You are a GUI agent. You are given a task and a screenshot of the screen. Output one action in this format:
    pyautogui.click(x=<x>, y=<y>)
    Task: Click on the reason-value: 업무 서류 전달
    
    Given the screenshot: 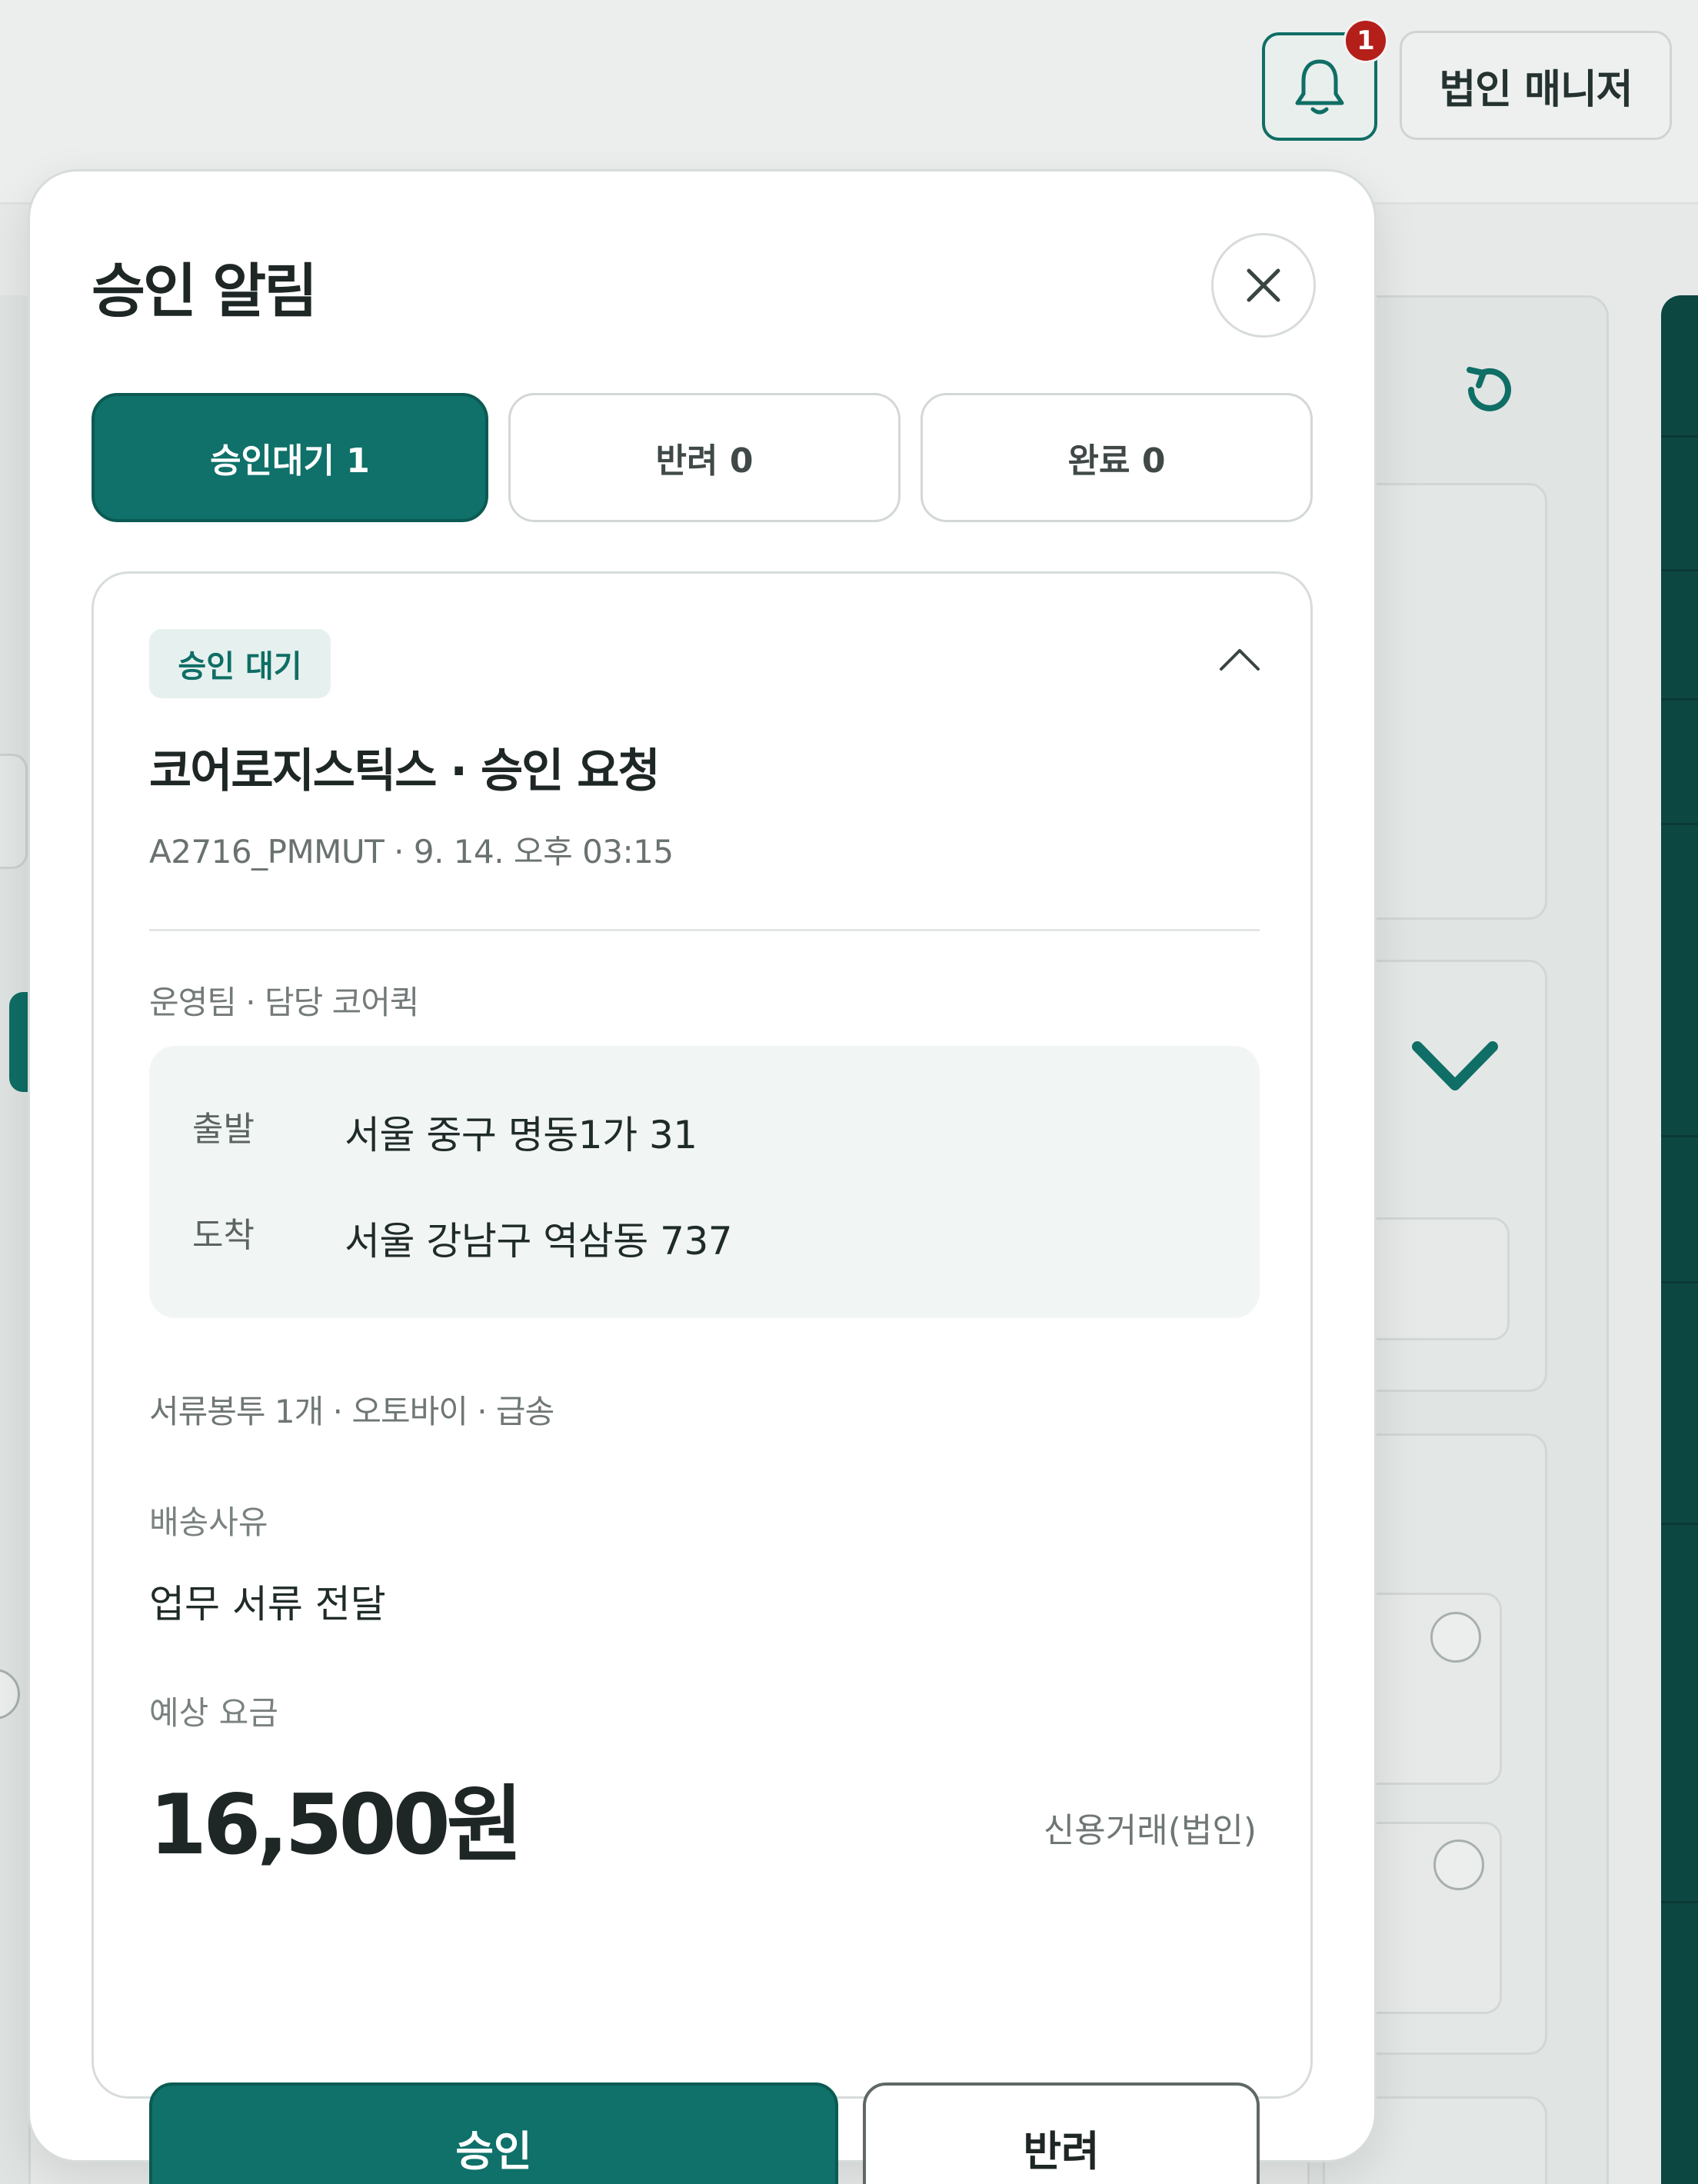 What is the action you would take?
    pyautogui.click(x=267, y=1604)
    